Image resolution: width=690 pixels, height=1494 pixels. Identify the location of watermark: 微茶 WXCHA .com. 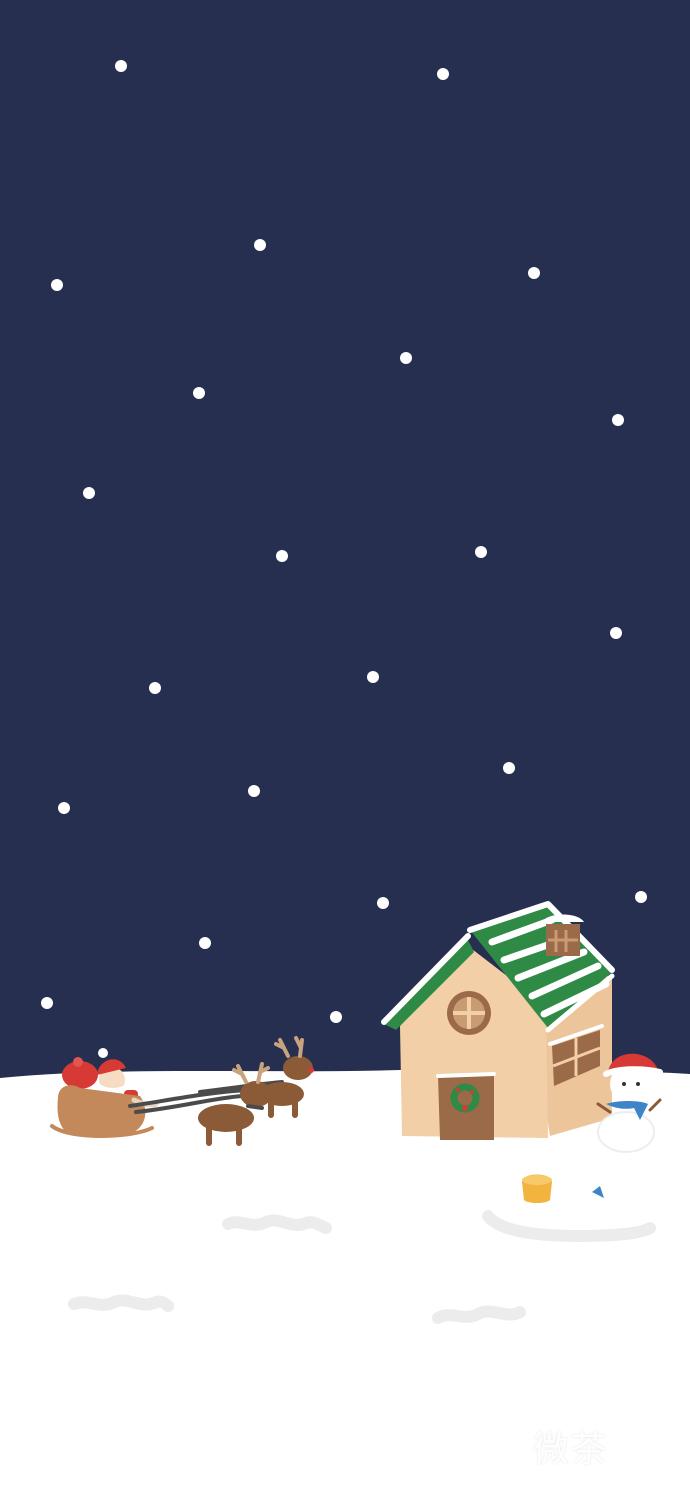
(600, 1446).